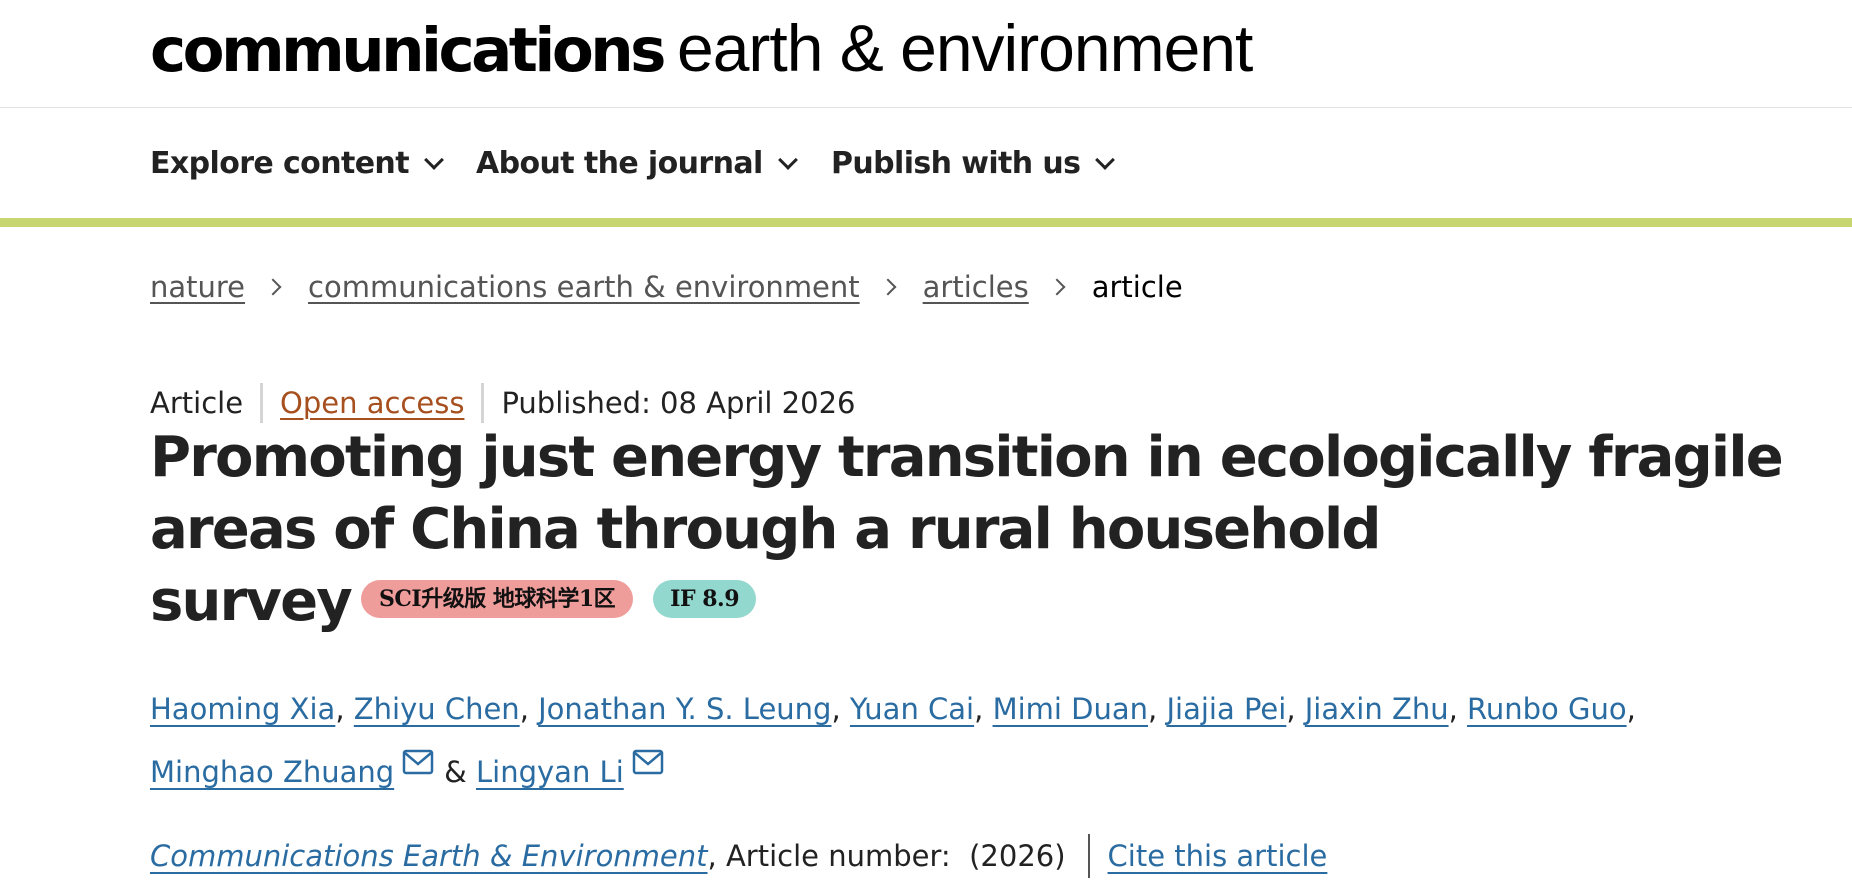  What do you see at coordinates (429, 856) in the screenshot?
I see `journal-link: Communications Earth & Environment` at bounding box center [429, 856].